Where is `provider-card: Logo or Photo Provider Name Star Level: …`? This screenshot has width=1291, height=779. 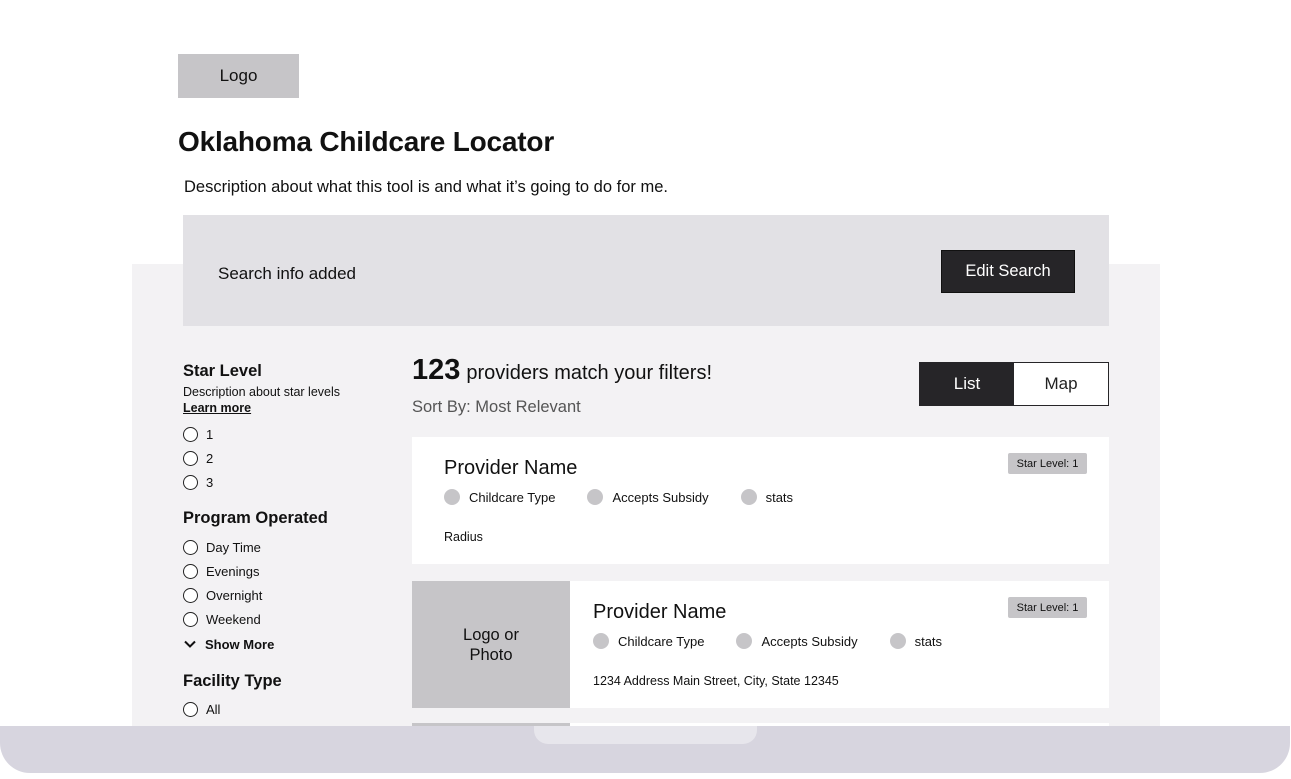
provider-card: Logo or Photo Provider Name Star Level: … is located at coordinates (760, 644).